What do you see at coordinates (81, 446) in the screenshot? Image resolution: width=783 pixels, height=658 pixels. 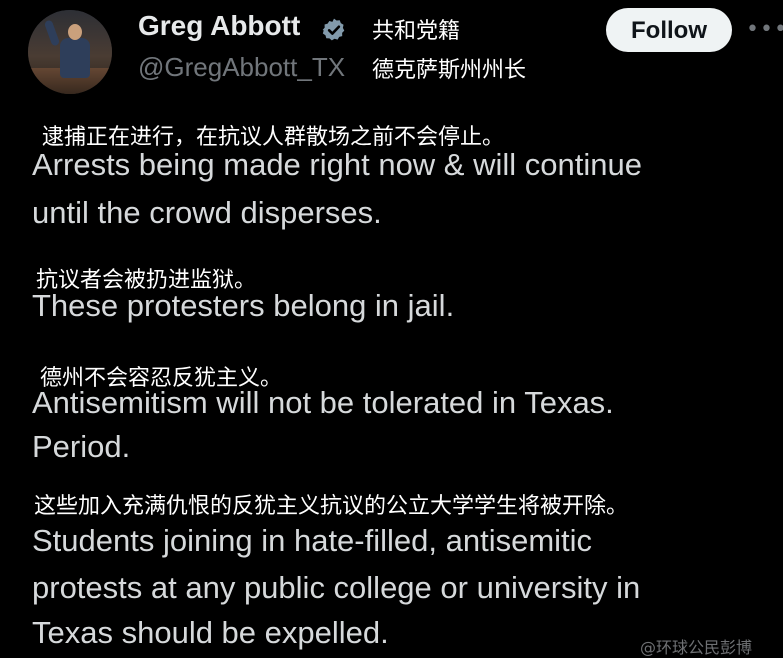 I see `tweet-line-3-2: Period.` at bounding box center [81, 446].